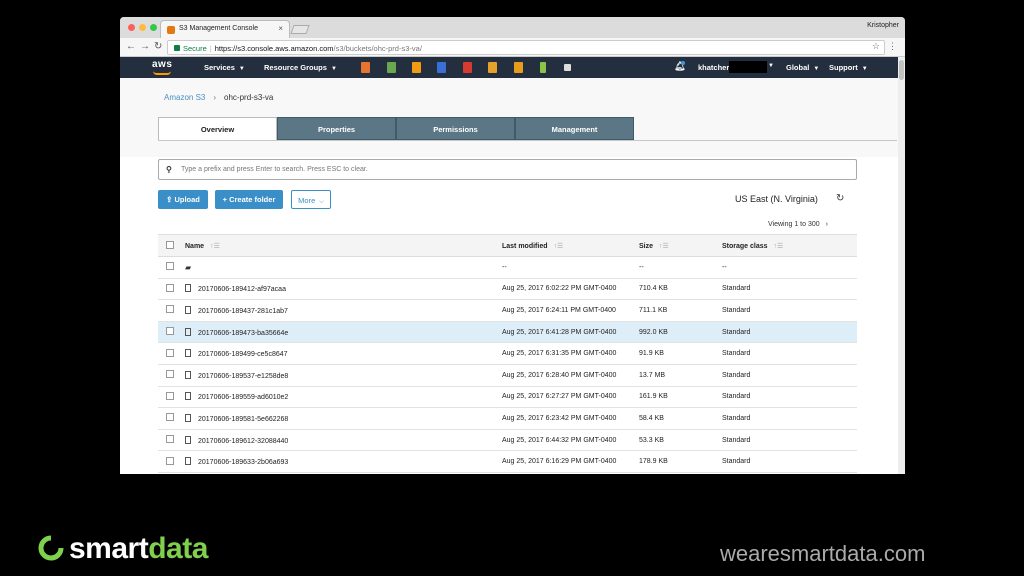 This screenshot has width=1024, height=576. I want to click on support-menu: Support ▼, so click(848, 67).